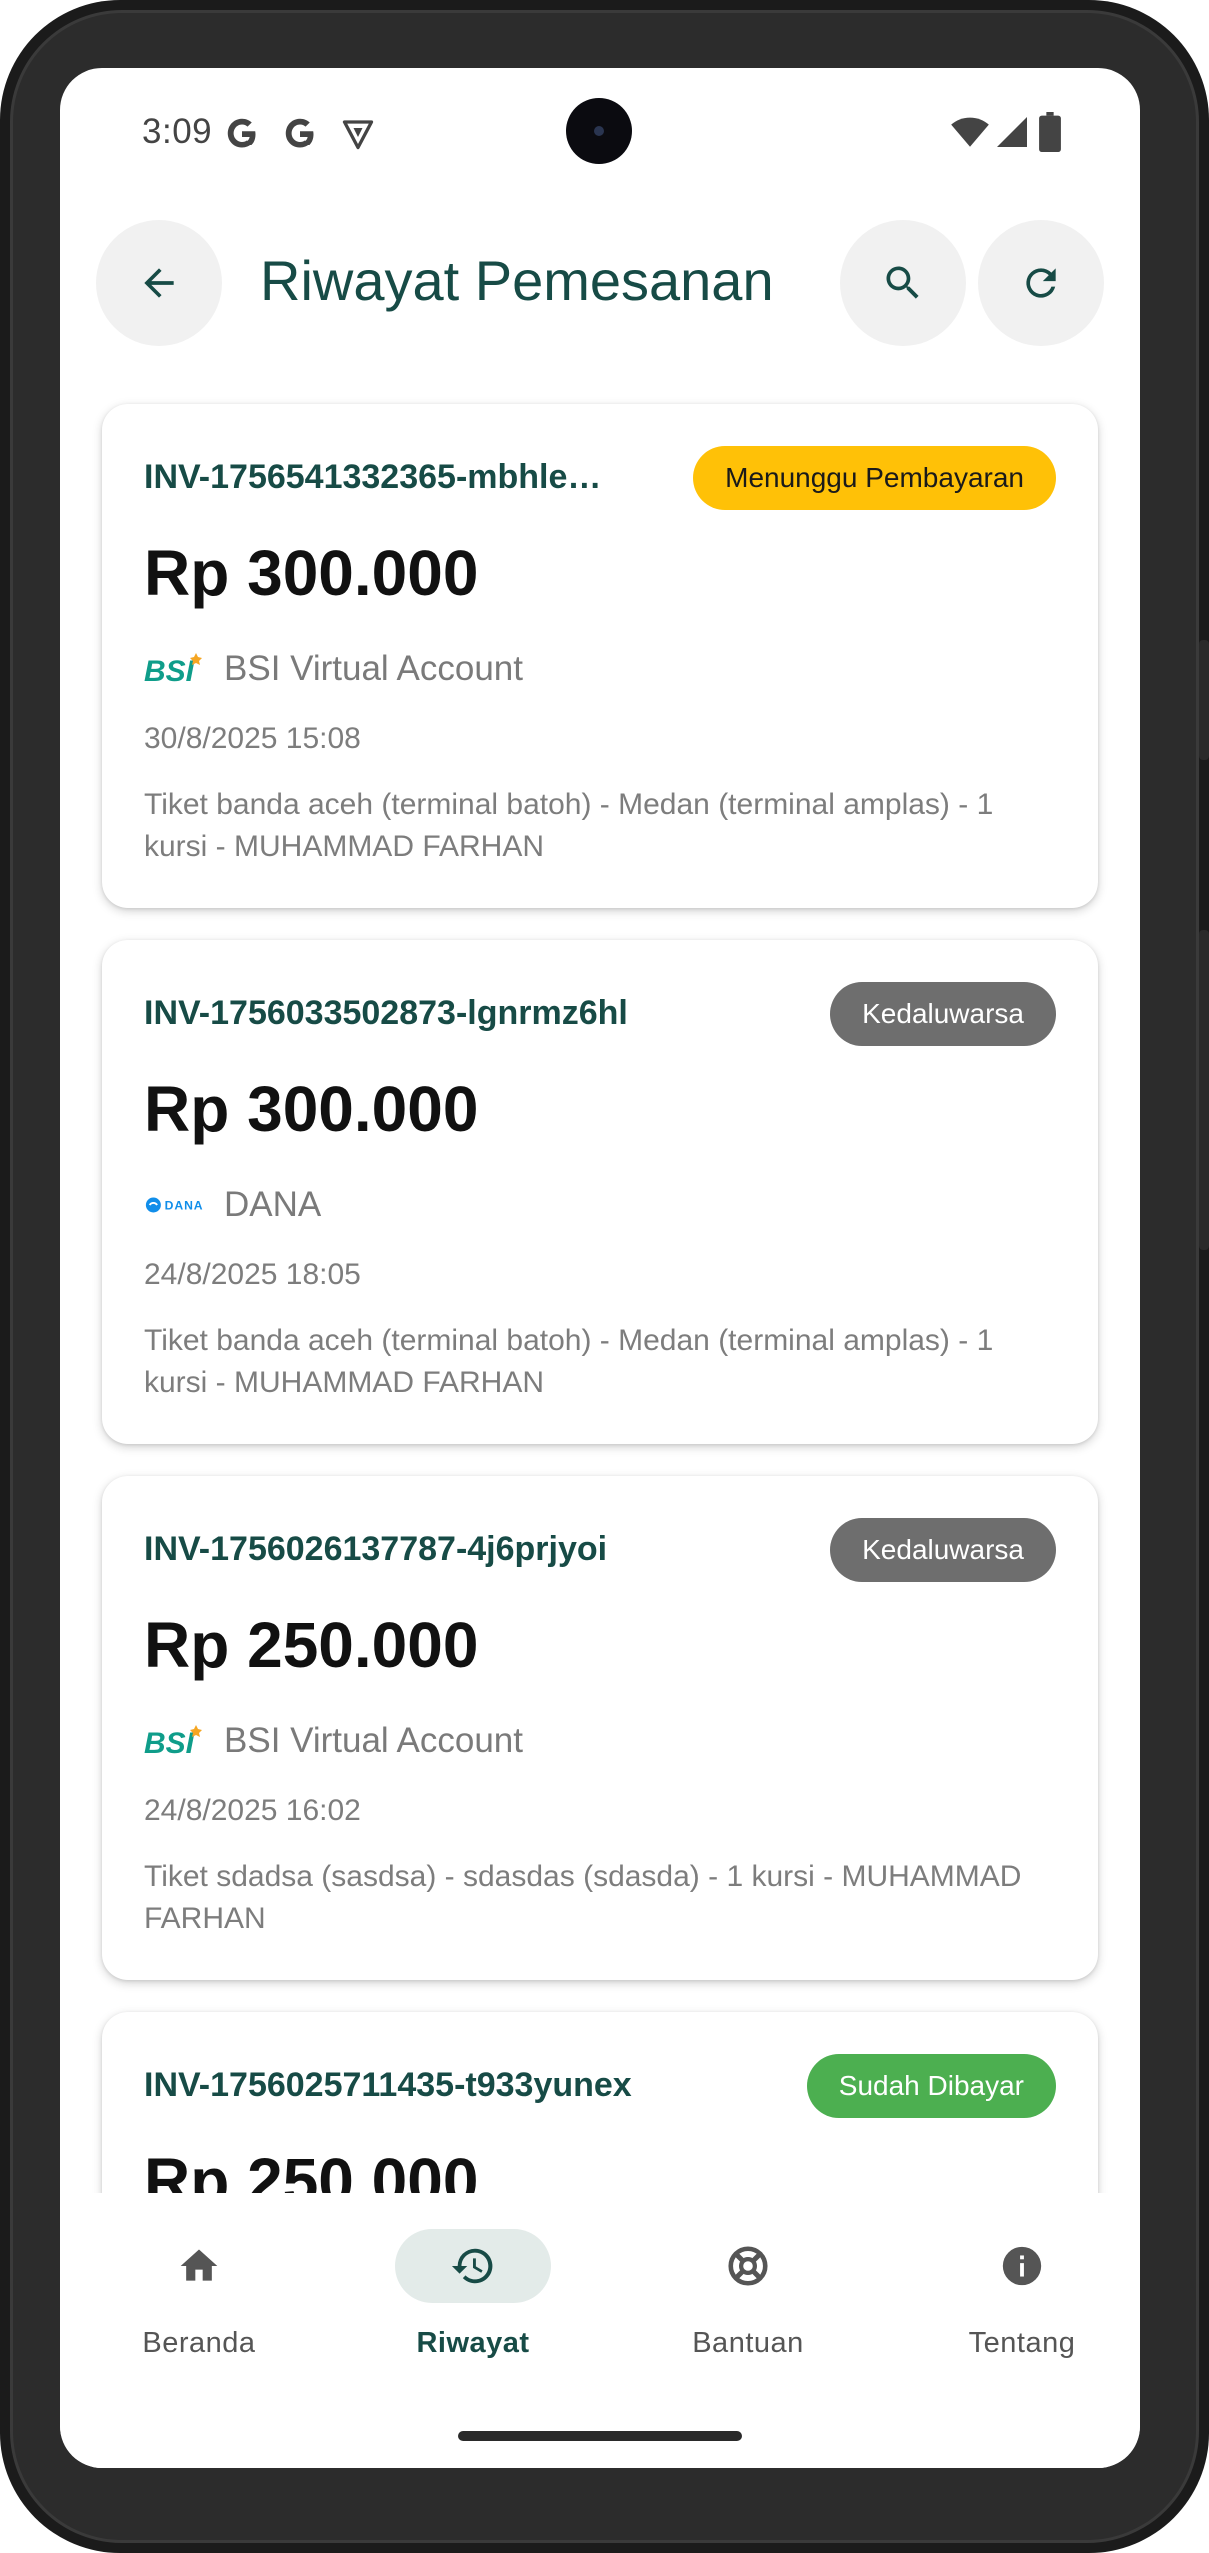  Describe the element at coordinates (252, 1810) in the screenshot. I see `order-date: 24/8/2025 16:02` at that location.